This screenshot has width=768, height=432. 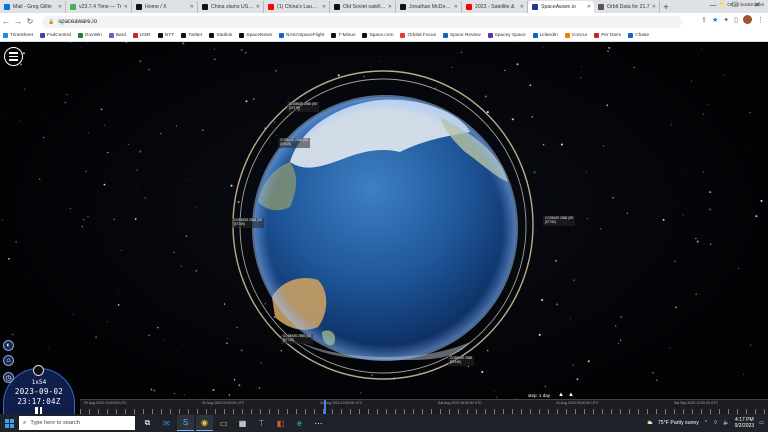 What do you see at coordinates (55, 35) in the screenshot?
I see `bookmark-item: FedCentral` at bounding box center [55, 35].